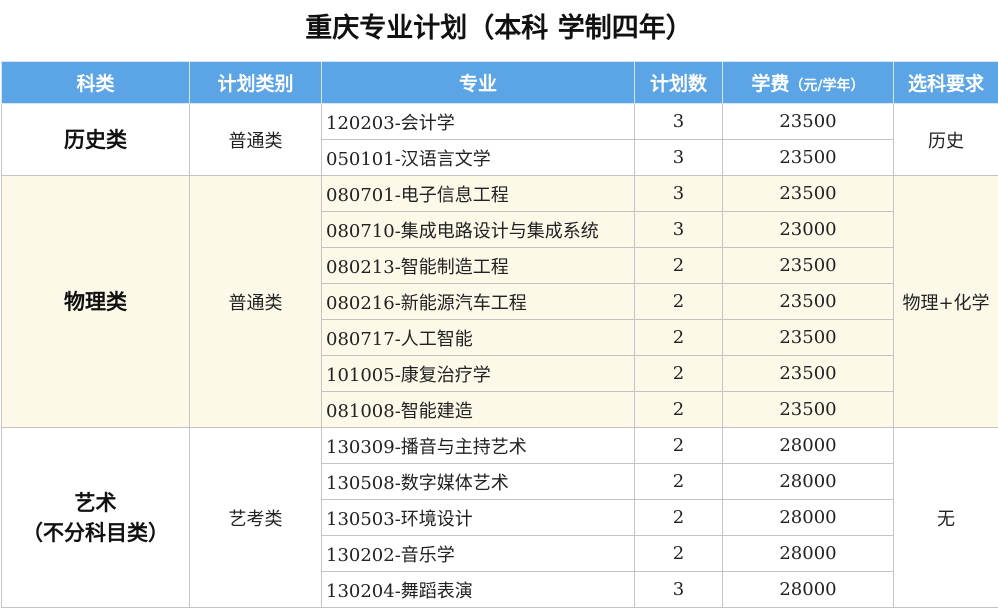 Image resolution: width=998 pixels, height=608 pixels. I want to click on header-plan-count: 计划数, so click(678, 82).